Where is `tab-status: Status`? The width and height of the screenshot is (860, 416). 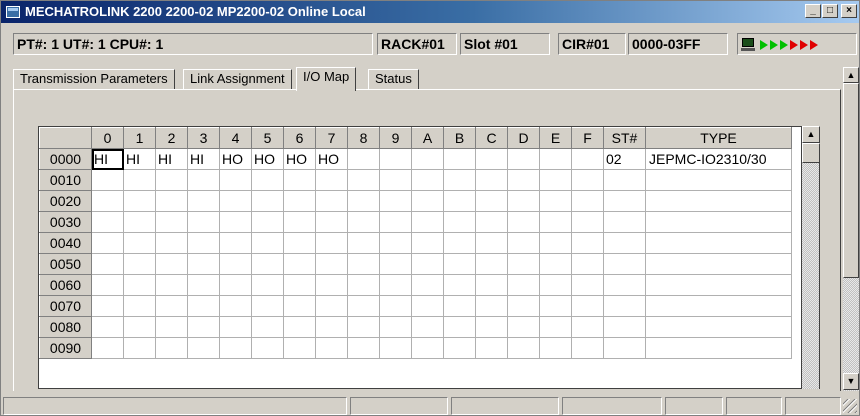 tab-status: Status is located at coordinates (393, 79).